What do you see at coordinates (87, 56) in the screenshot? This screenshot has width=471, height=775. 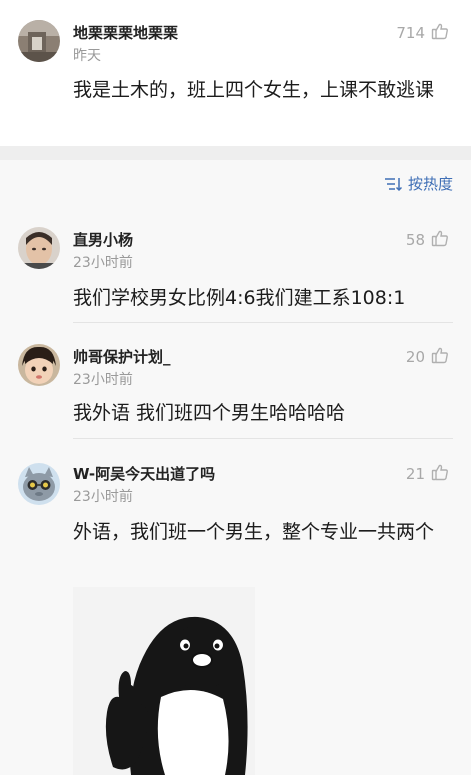 I see `comment-time: 昨天` at bounding box center [87, 56].